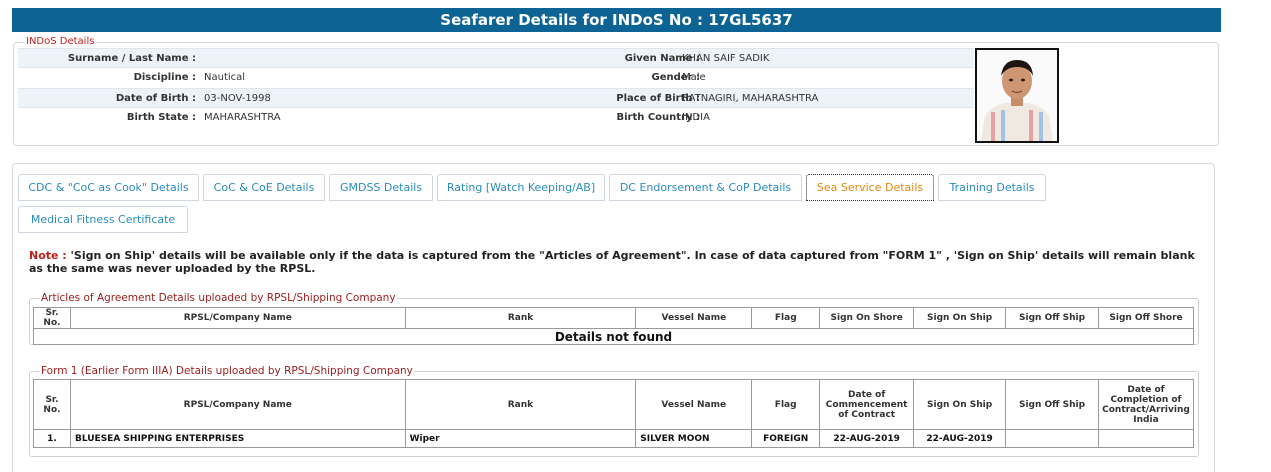 The image size is (1271, 472). Describe the element at coordinates (658, 117) in the screenshot. I see `birth-country-label: Birth Country :` at that location.